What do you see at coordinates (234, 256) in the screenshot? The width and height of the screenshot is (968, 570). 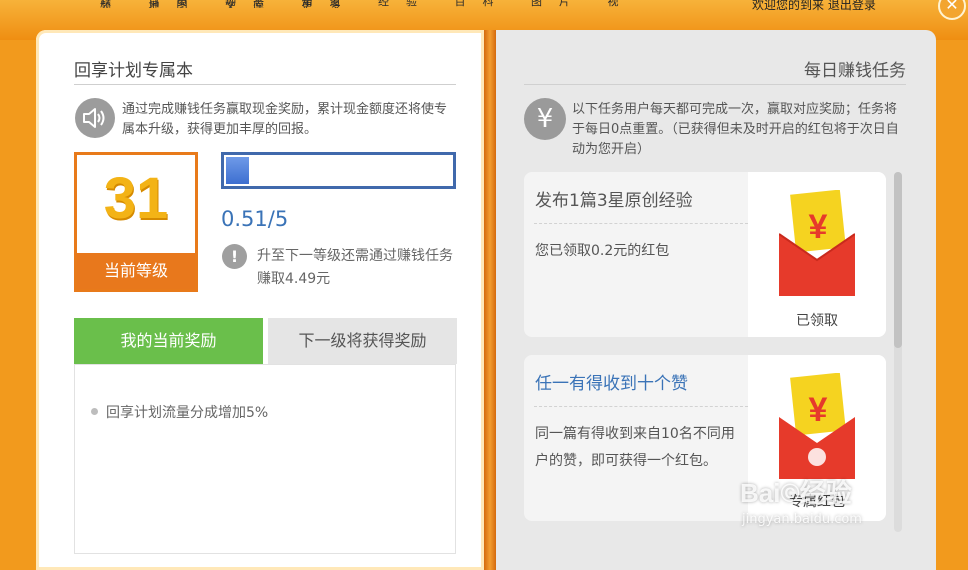 I see `info-icon: !` at bounding box center [234, 256].